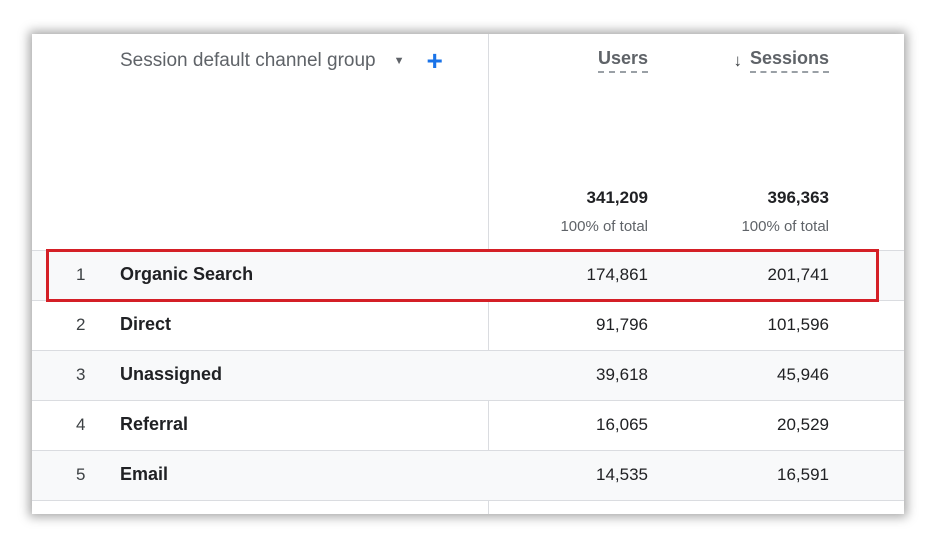 The width and height of the screenshot is (936, 549). What do you see at coordinates (468, 507) in the screenshot?
I see `table-row-partial` at bounding box center [468, 507].